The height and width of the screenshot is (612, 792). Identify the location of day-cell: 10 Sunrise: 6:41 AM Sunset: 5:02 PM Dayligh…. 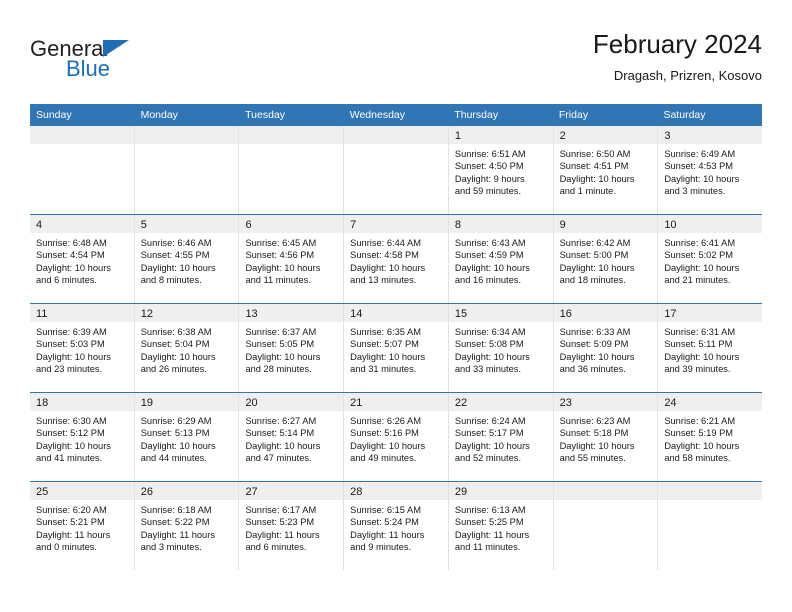
(710, 259).